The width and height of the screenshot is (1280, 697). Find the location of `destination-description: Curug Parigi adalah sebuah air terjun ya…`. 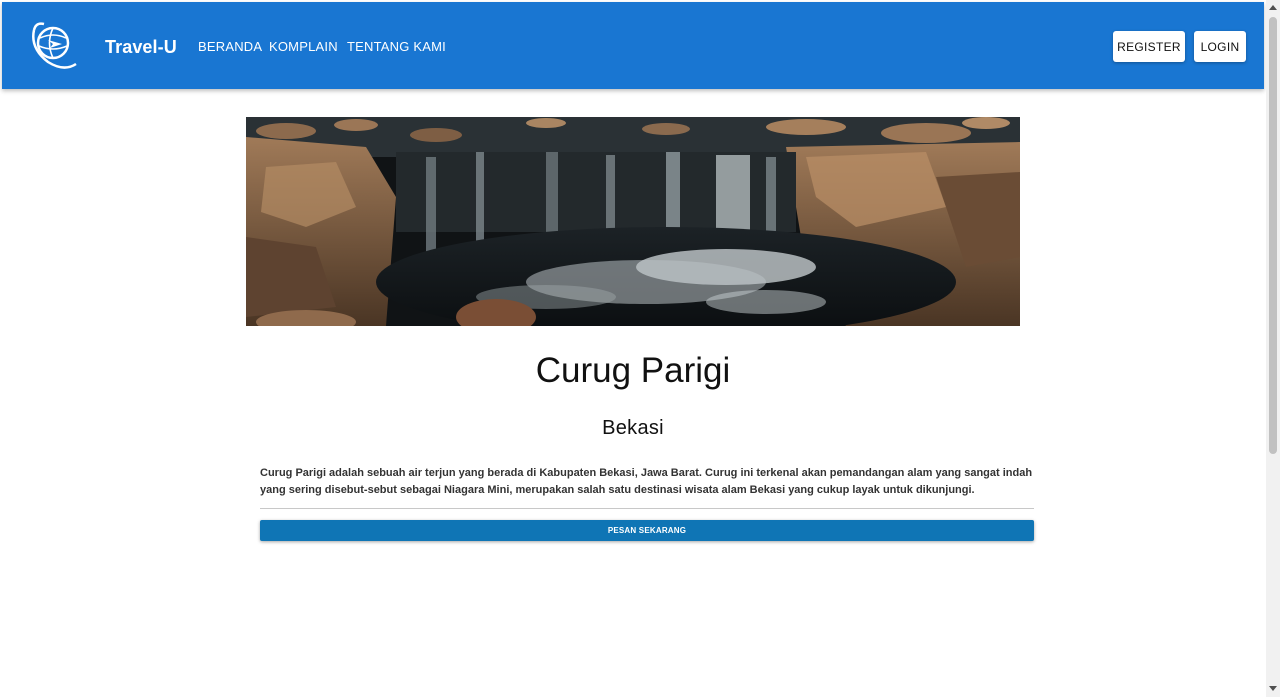

destination-description: Curug Parigi adalah sebuah air terjun ya… is located at coordinates (646, 481).